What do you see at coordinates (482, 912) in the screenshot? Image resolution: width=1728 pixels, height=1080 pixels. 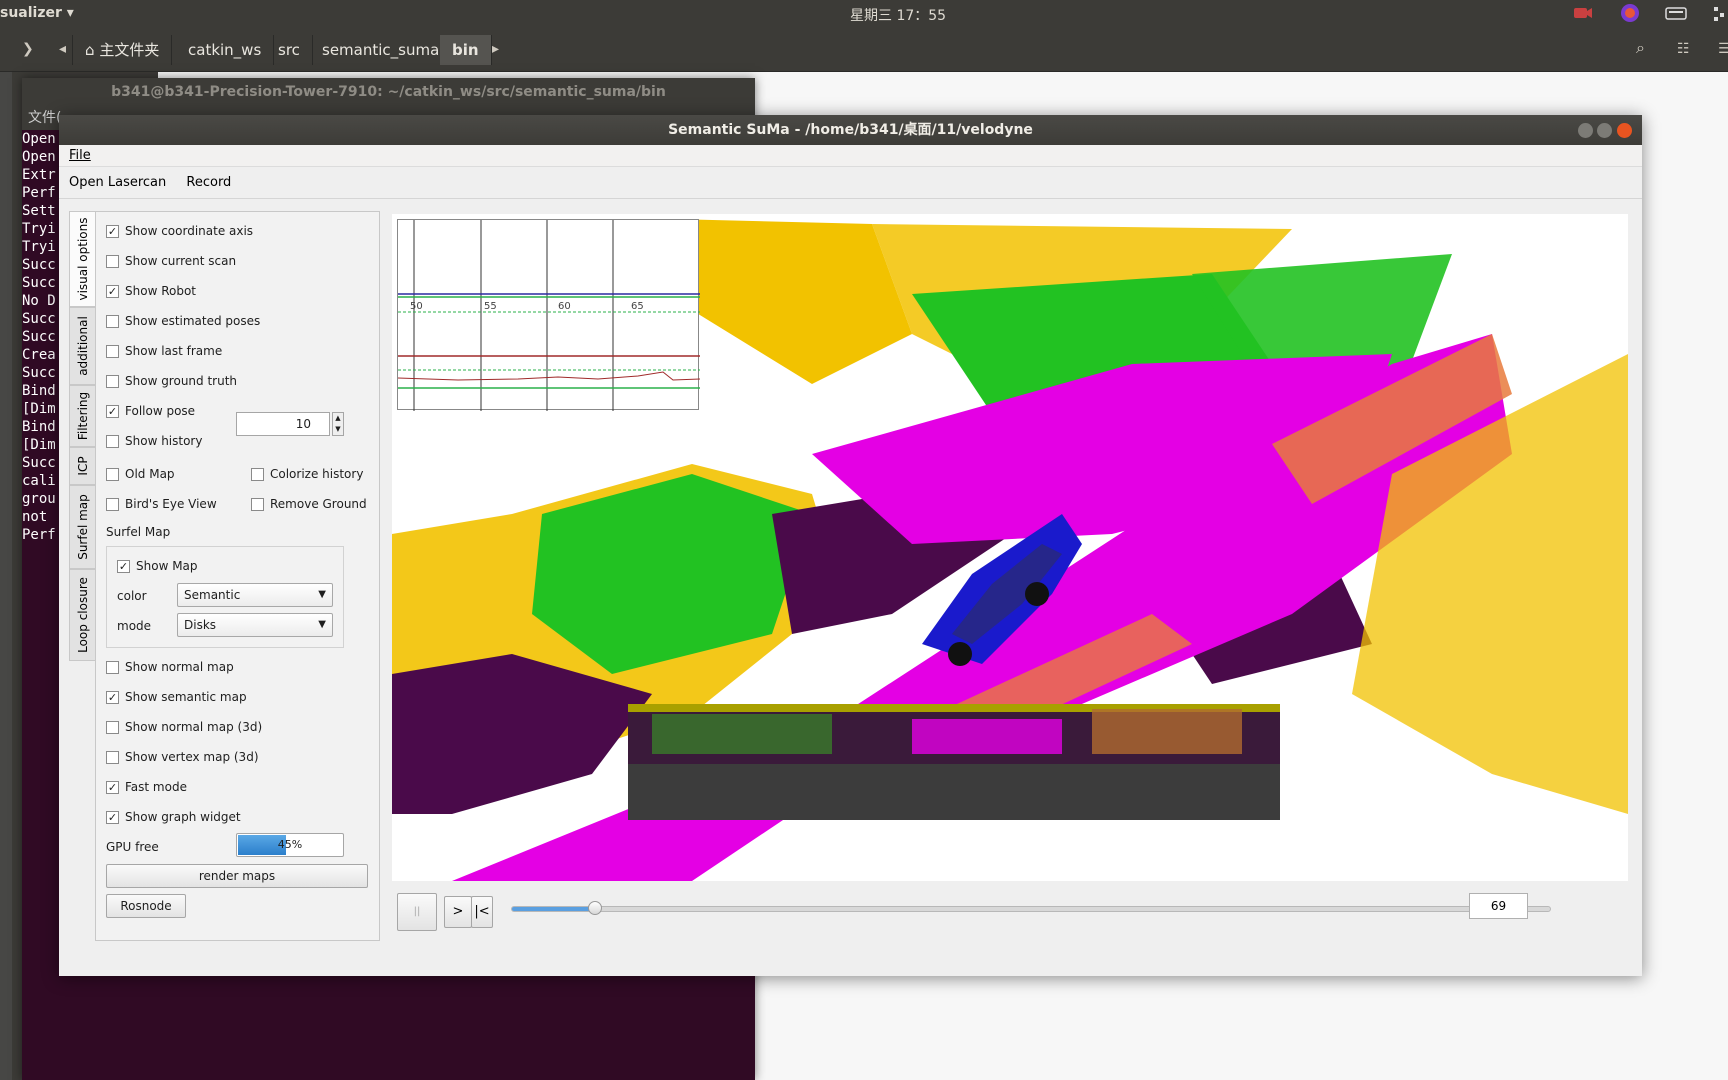 I see `first-frame-button: |<` at bounding box center [482, 912].